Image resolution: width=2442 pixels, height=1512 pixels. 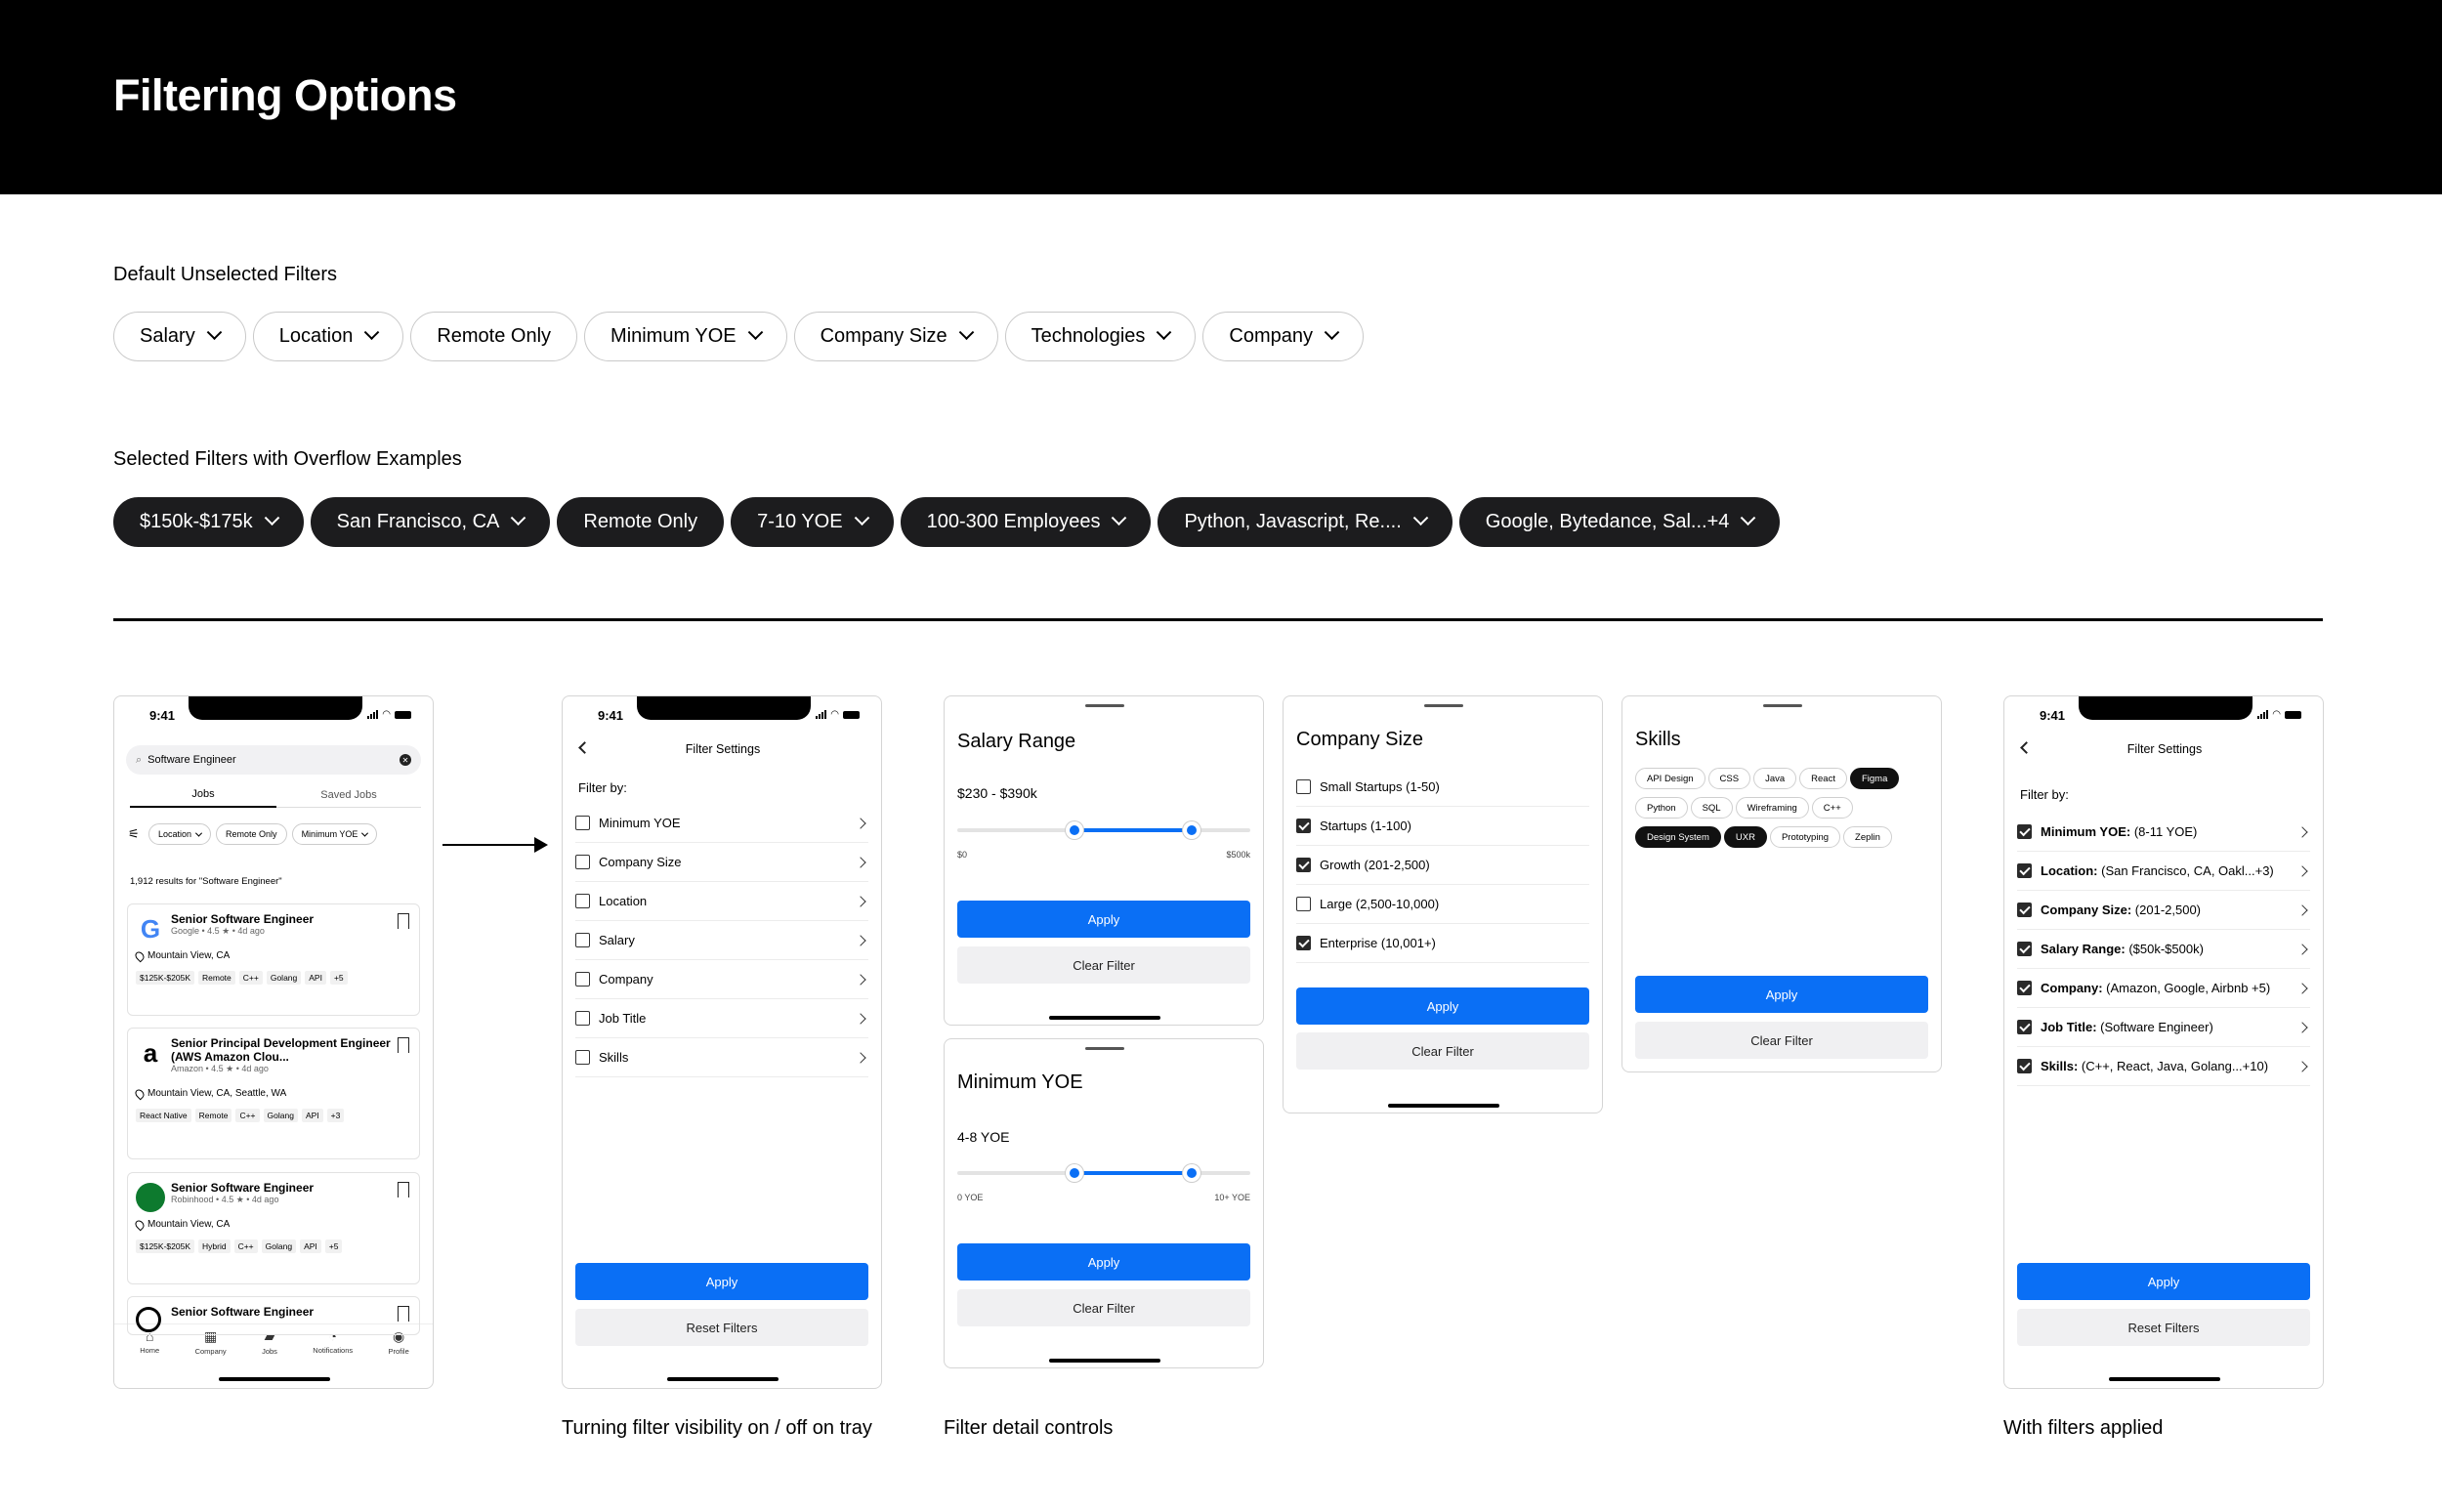 I want to click on skill-tag: SQL, so click(x=1711, y=808).